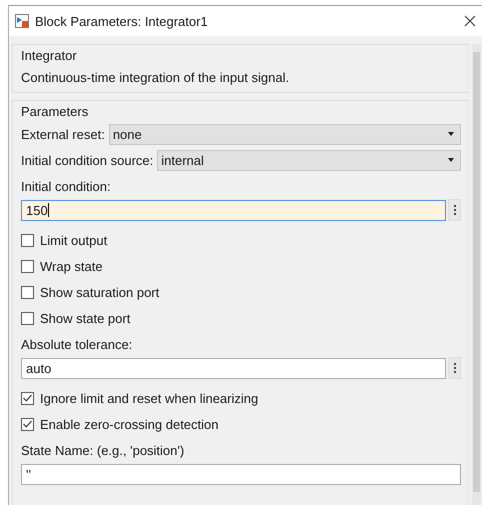  What do you see at coordinates (22, 21) in the screenshot?
I see `app-icon` at bounding box center [22, 21].